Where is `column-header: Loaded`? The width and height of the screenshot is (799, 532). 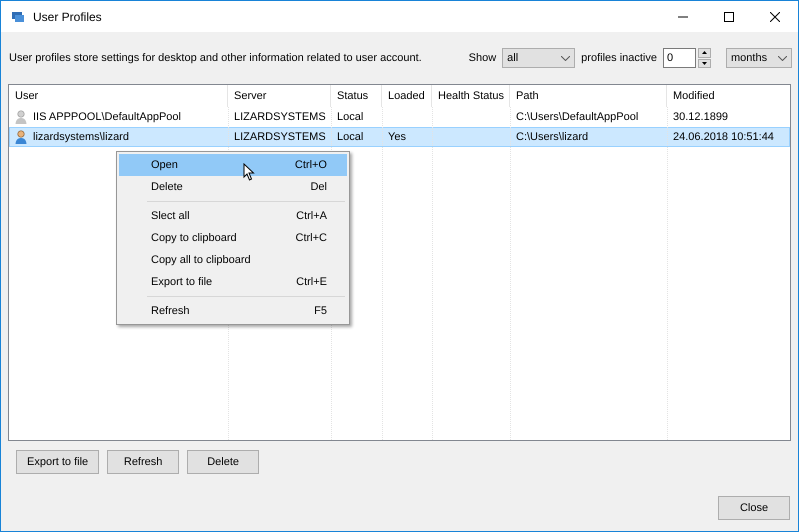
column-header: Loaded is located at coordinates (407, 96).